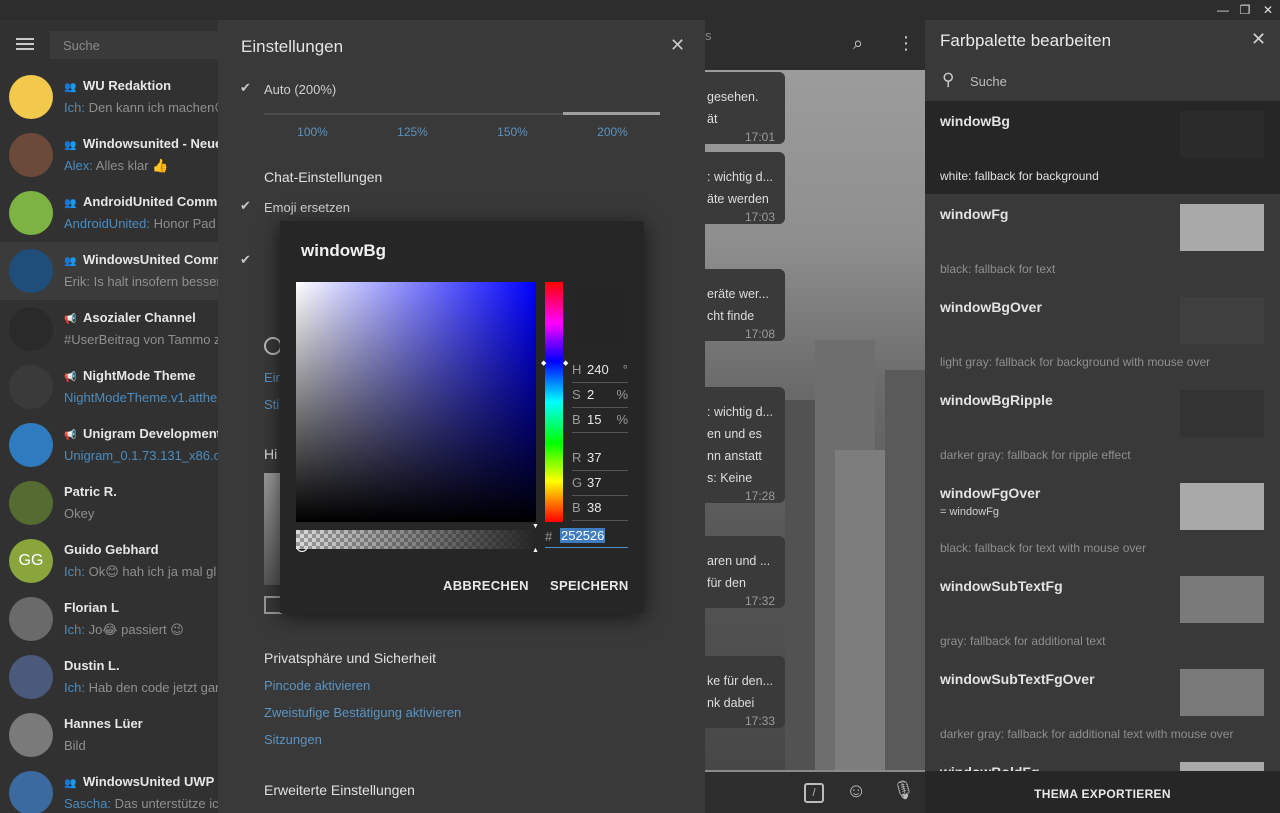 Image resolution: width=1280 pixels, height=813 pixels. Describe the element at coordinates (1026, 40) in the screenshot. I see `palette-title: Farbpalette bearbeiten` at that location.